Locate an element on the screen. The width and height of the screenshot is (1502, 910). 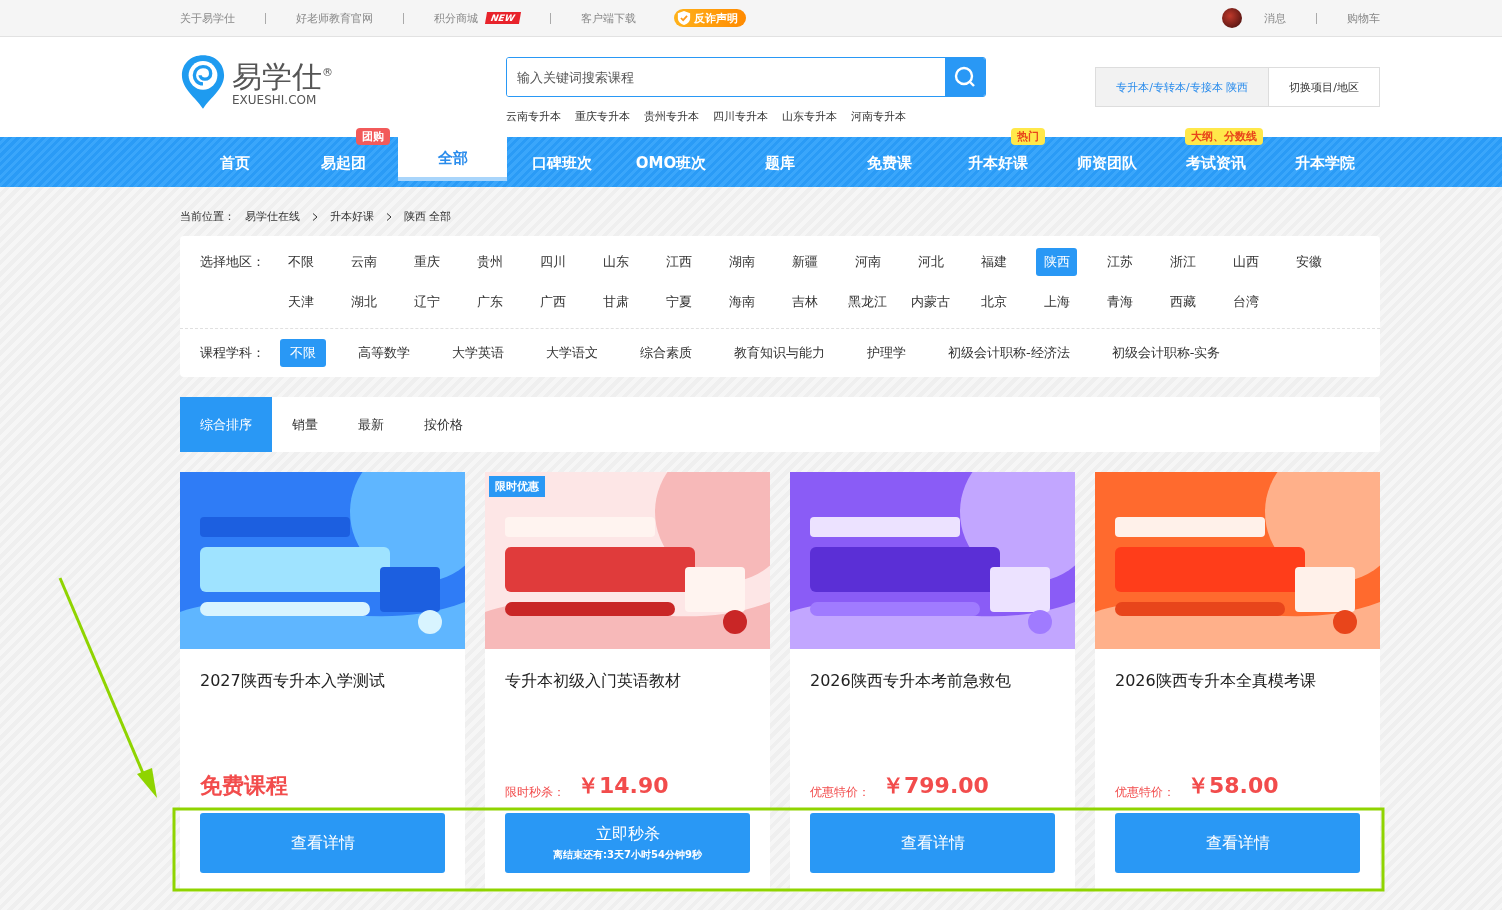
filter-option: 湖南 is located at coordinates (741, 262).